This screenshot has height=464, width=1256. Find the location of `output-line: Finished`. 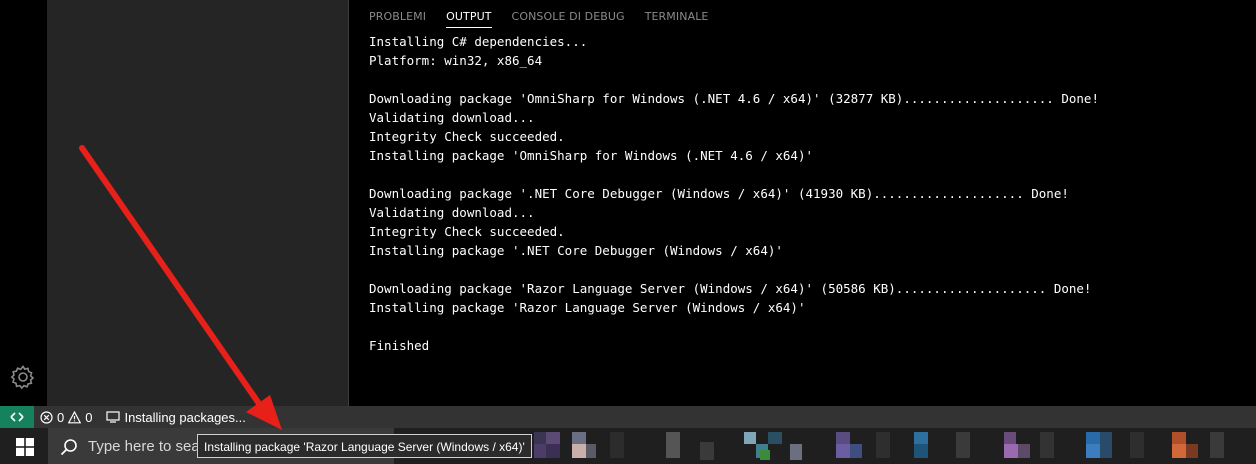

output-line: Finished is located at coordinates (399, 345).